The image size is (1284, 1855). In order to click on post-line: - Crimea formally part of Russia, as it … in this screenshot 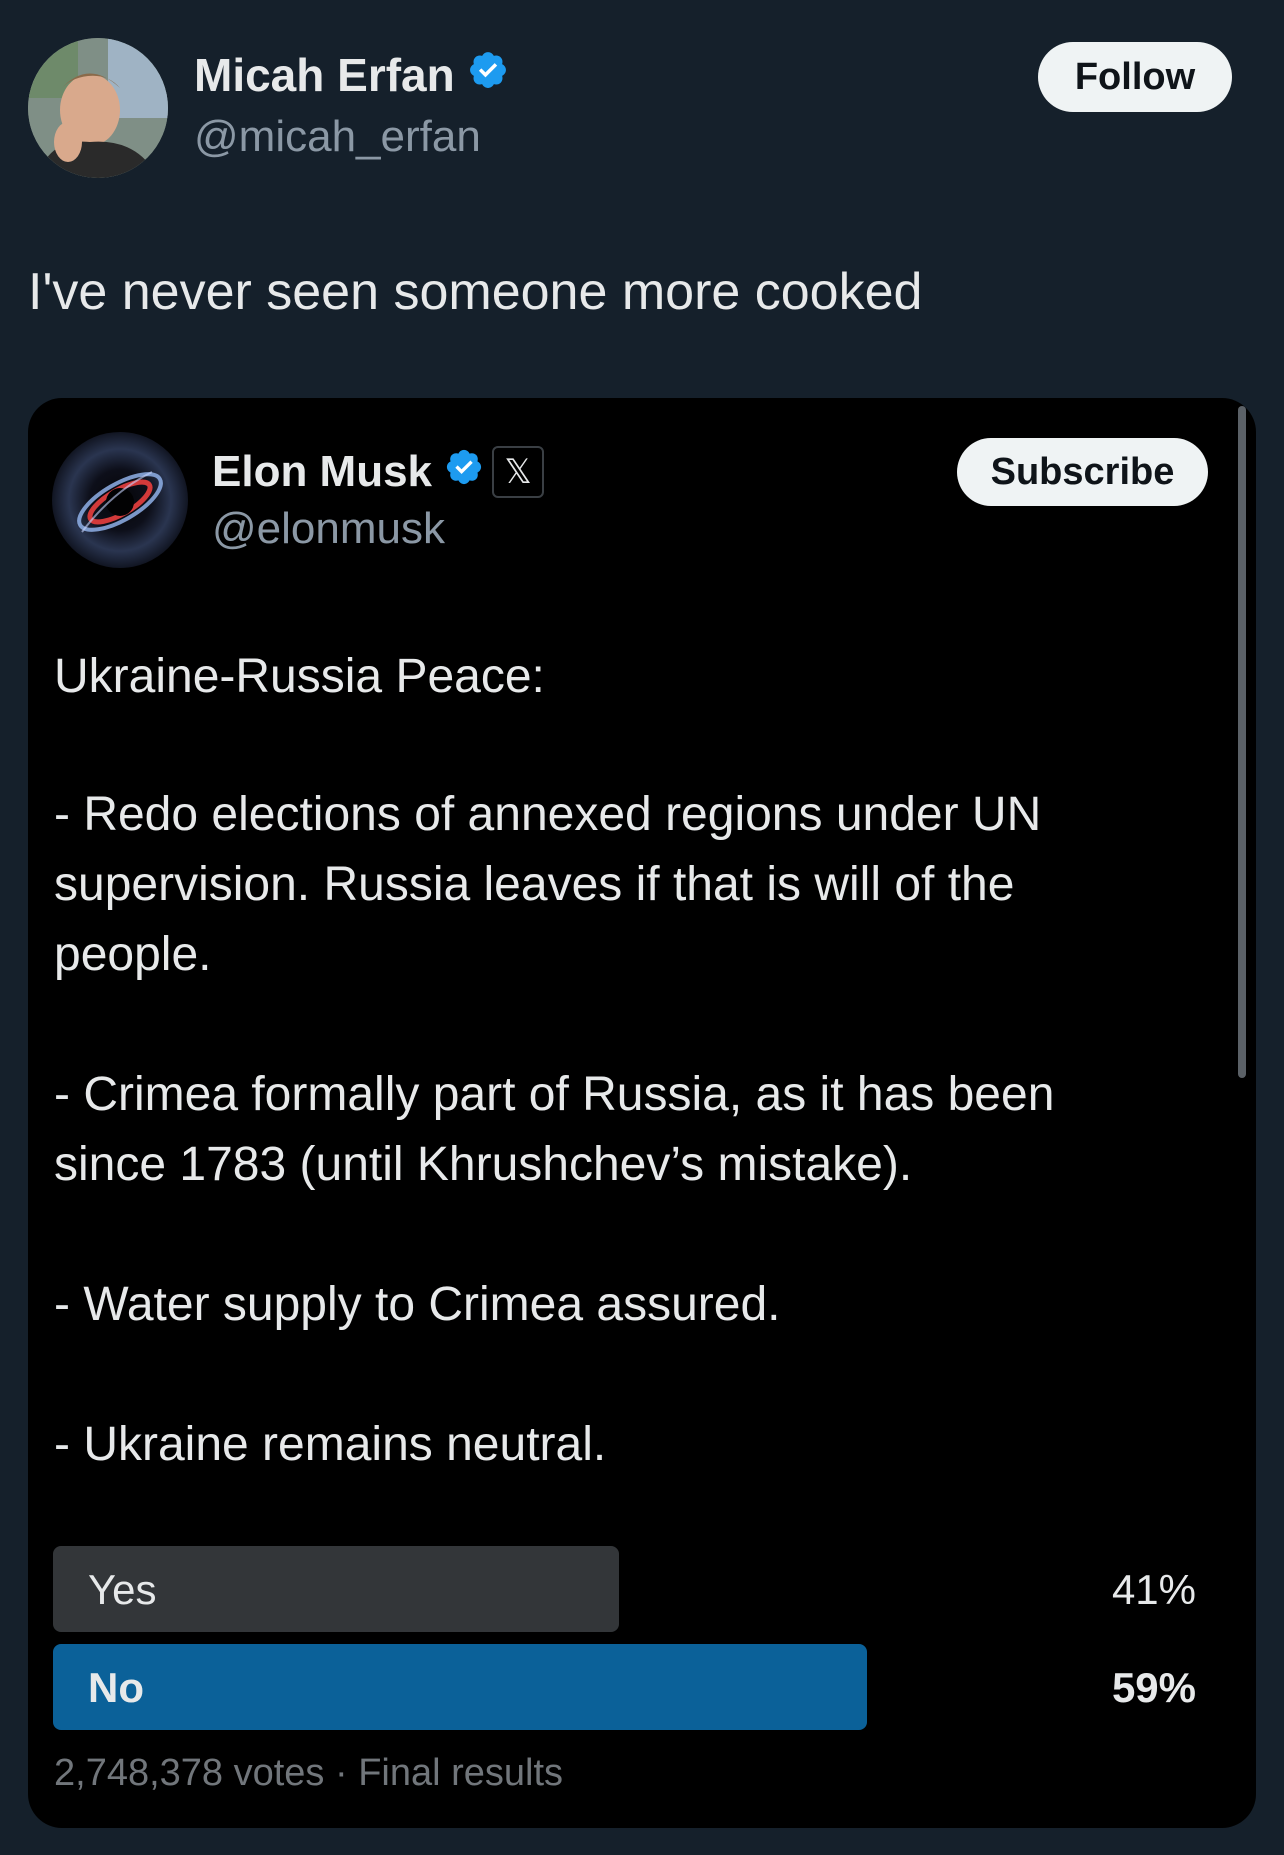, I will do `click(554, 1094)`.